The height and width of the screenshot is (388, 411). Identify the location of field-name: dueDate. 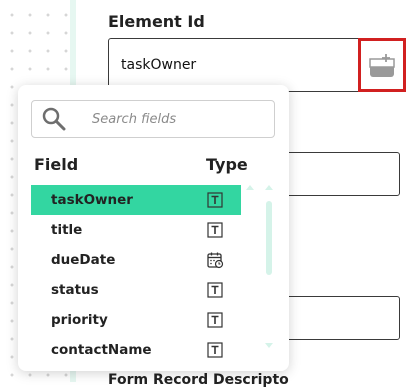
(83, 260).